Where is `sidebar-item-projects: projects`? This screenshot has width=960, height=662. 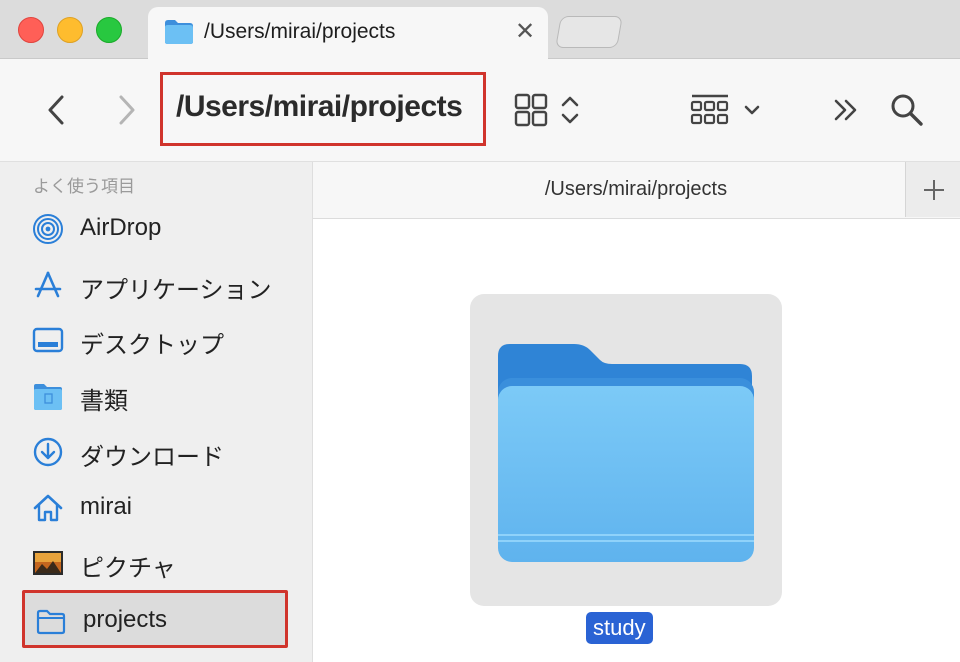 sidebar-item-projects: projects is located at coordinates (155, 619).